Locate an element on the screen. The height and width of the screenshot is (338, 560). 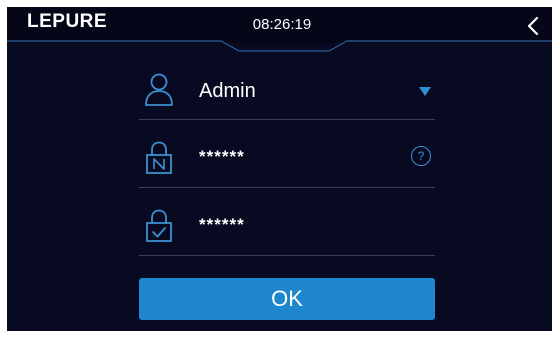
lock-n-icon is located at coordinates (159, 157).